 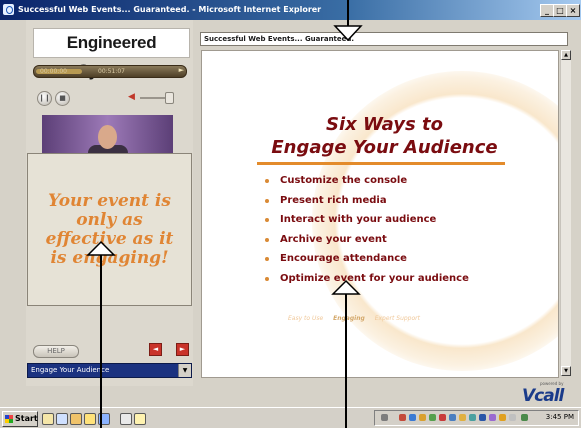 I want to click on up-arrow-icon-center, so click(x=346, y=287).